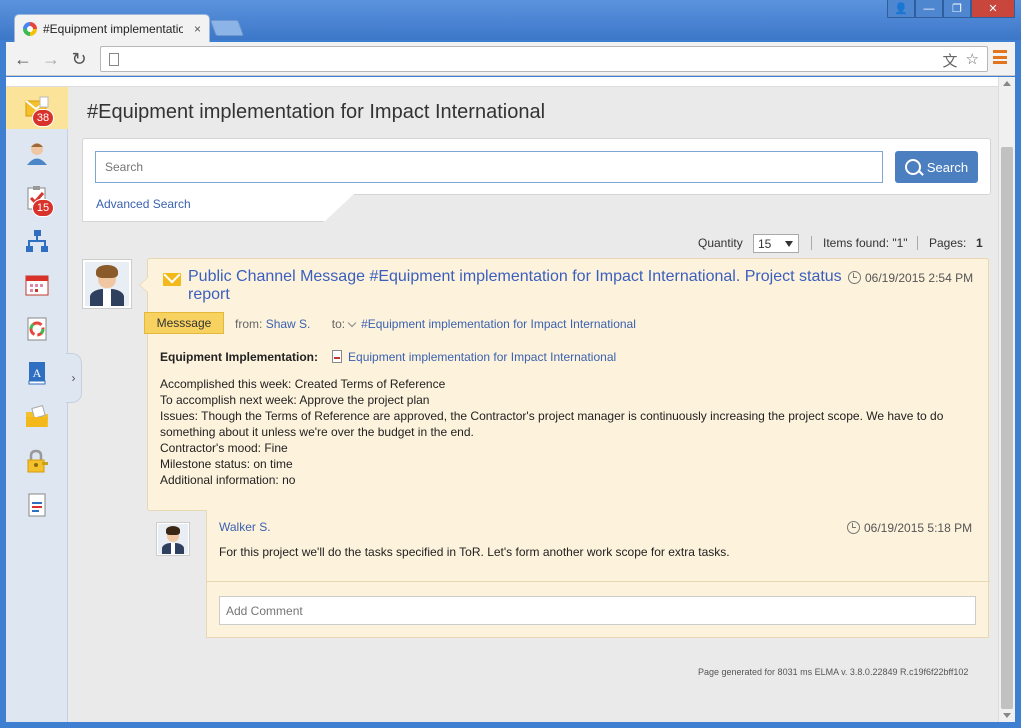 This screenshot has width=1021, height=728. Describe the element at coordinates (23, 59) in the screenshot. I see `back-button: ←` at that location.